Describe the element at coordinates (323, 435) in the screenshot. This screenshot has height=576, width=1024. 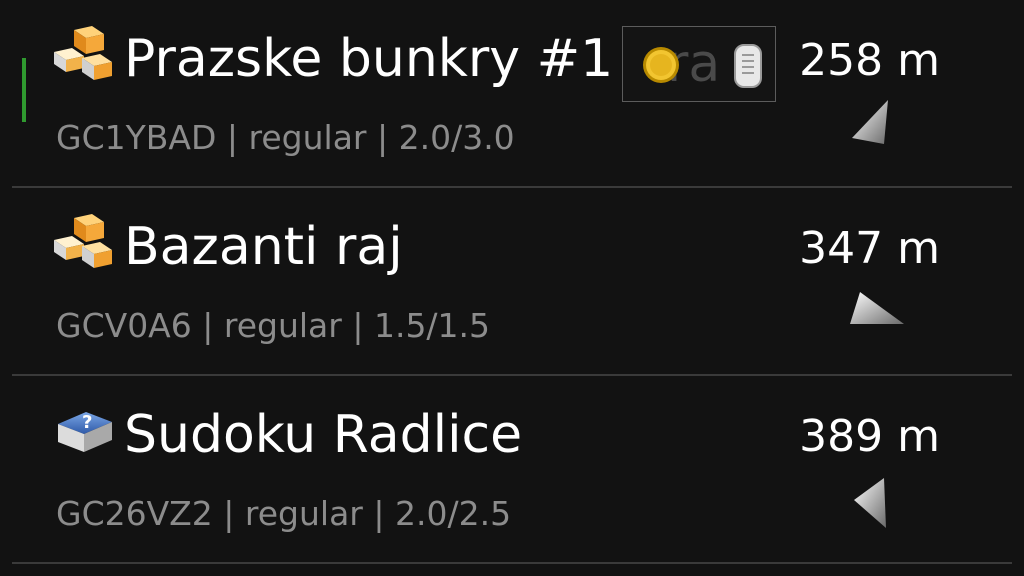
I see `cache-title: Sudoku Radlice` at that location.